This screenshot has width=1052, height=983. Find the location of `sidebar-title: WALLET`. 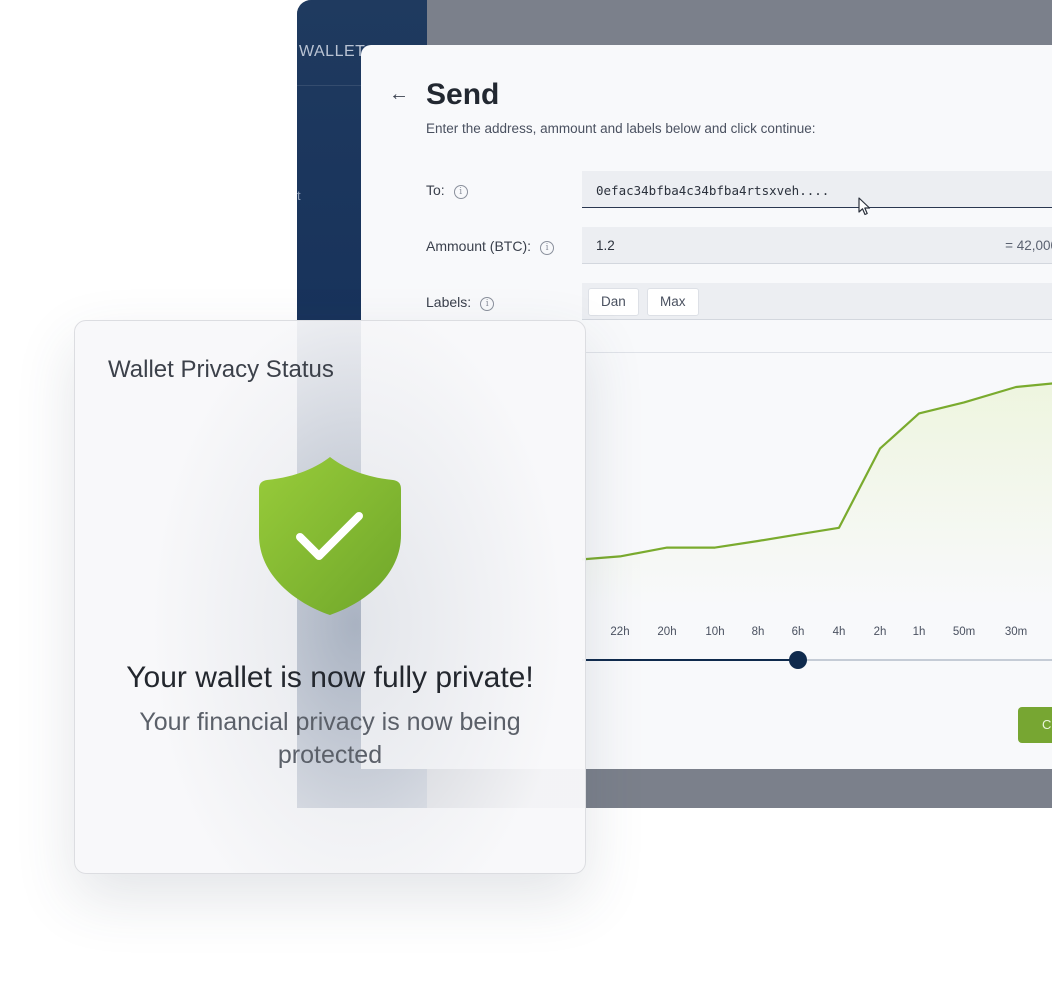

sidebar-title: WALLET is located at coordinates (332, 51).